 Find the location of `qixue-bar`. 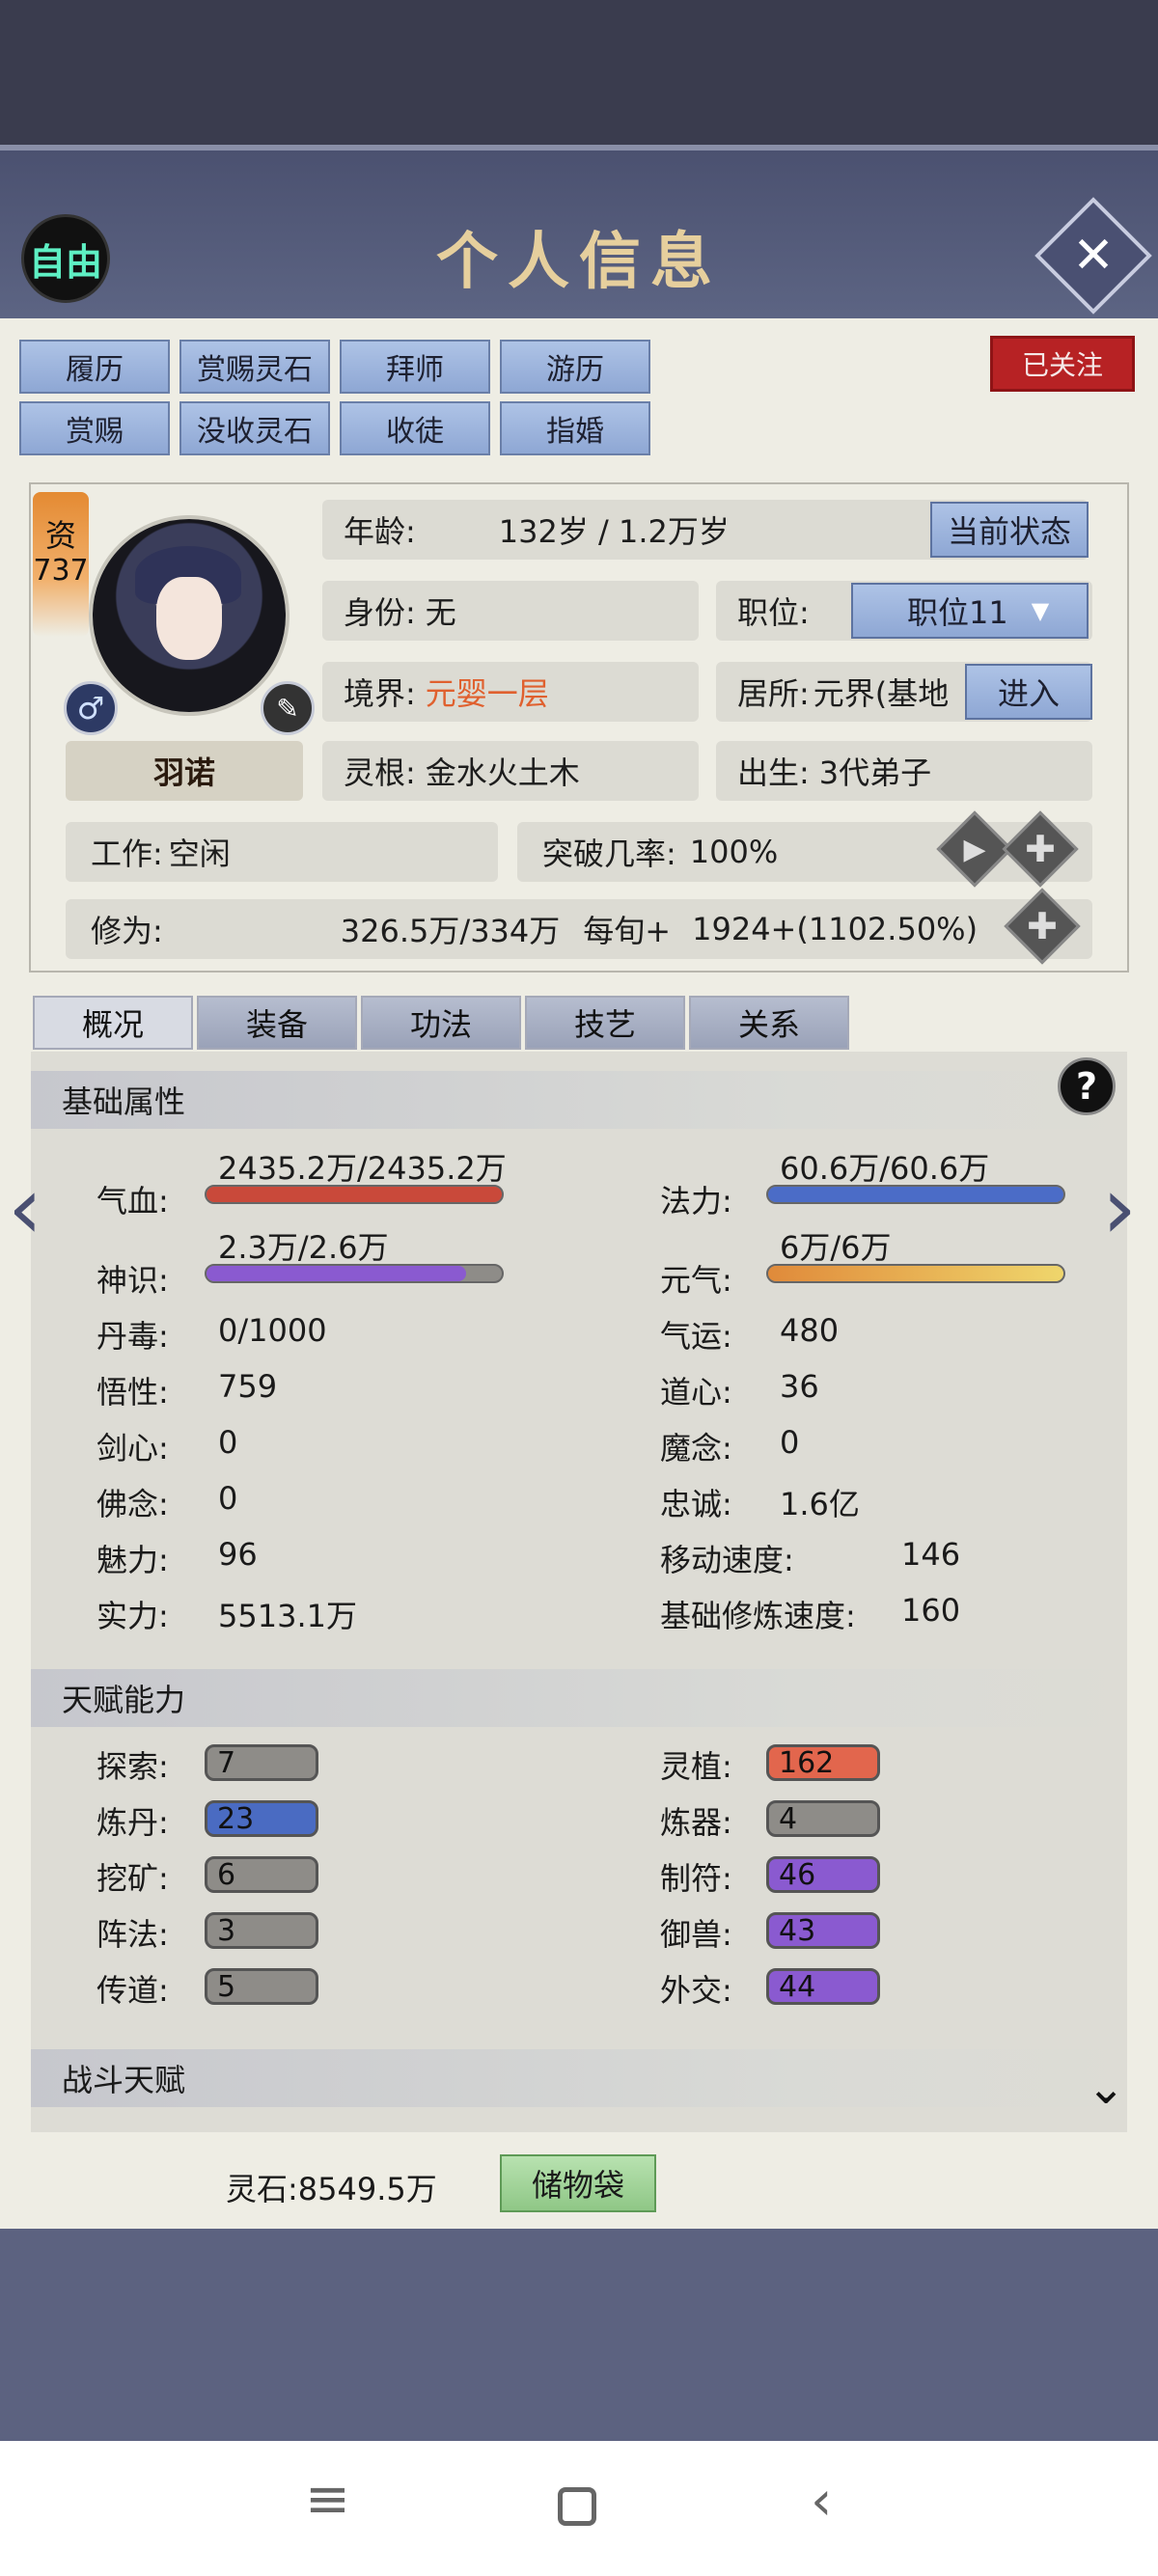

qixue-bar is located at coordinates (354, 1195).